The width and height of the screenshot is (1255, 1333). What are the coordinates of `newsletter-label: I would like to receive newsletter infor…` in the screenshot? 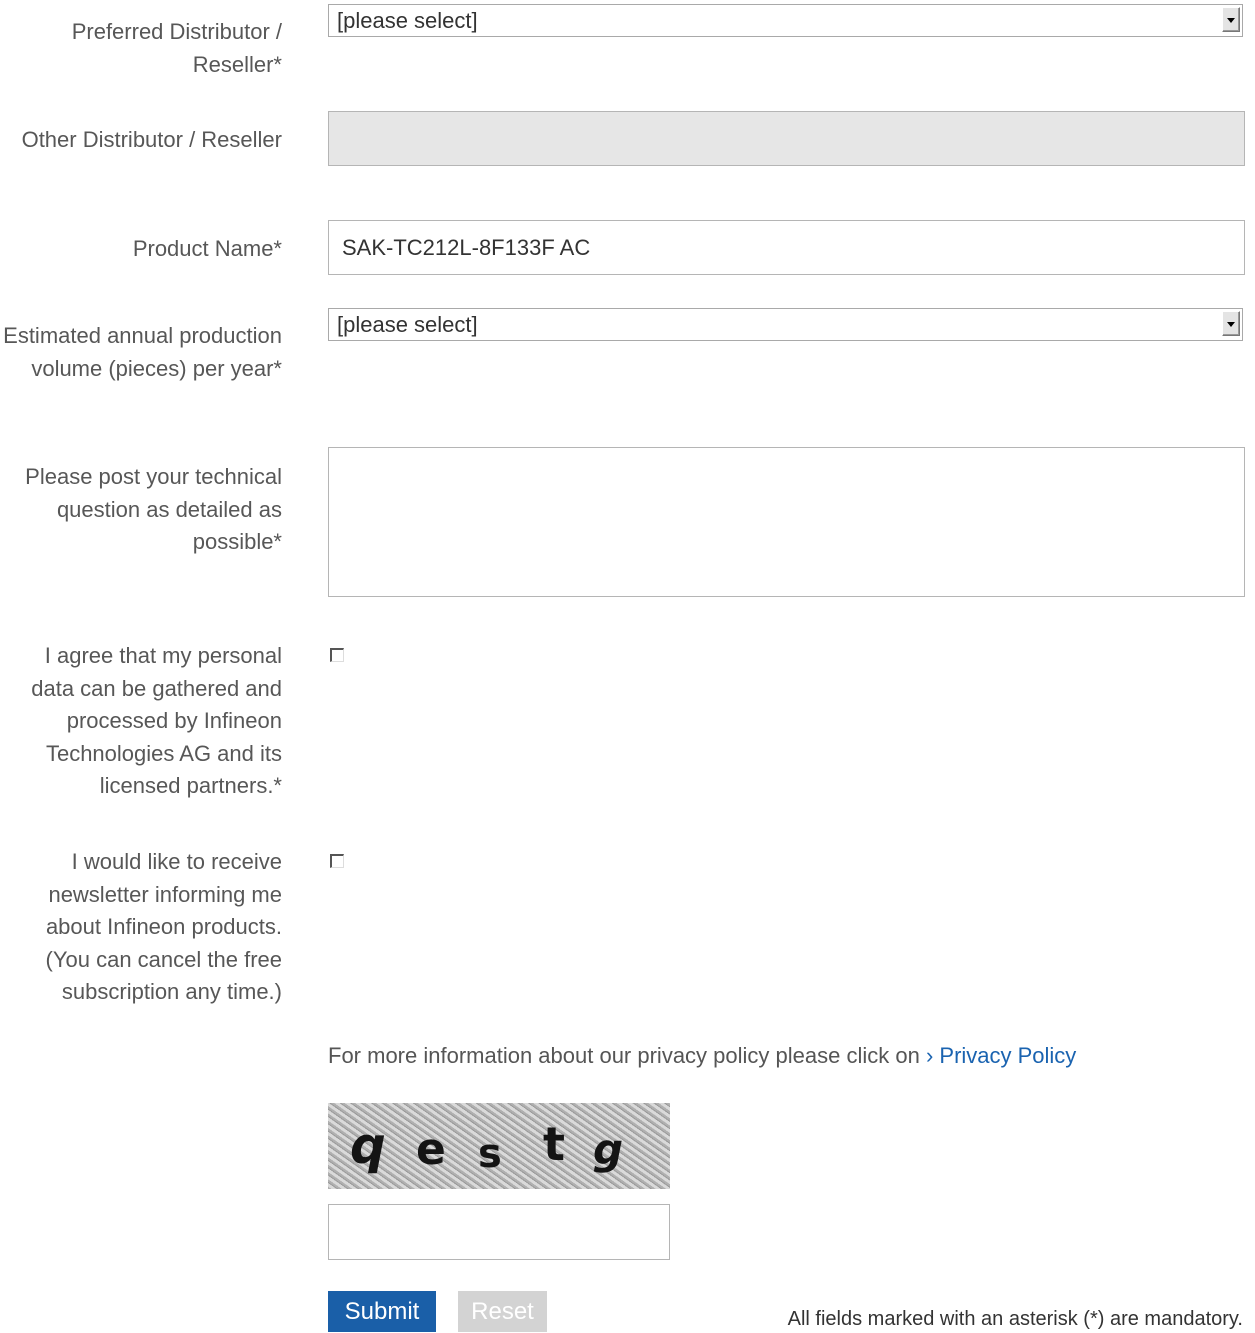 It's located at (163, 926).